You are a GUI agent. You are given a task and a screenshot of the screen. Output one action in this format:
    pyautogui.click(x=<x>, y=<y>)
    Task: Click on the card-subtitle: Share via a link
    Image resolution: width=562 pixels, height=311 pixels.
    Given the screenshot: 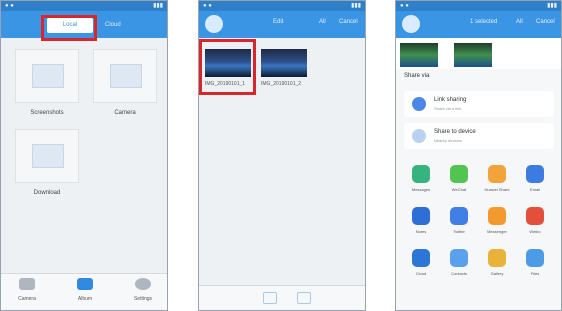 What is the action you would take?
    pyautogui.click(x=448, y=108)
    